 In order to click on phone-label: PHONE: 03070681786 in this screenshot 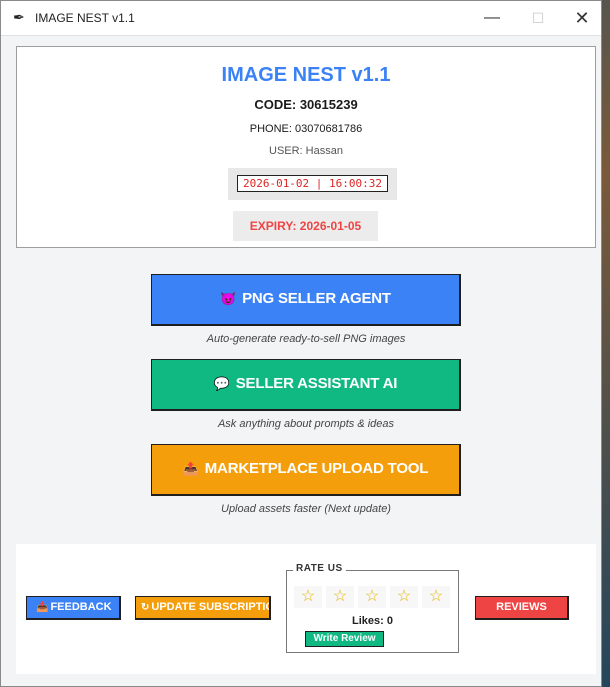, I will do `click(306, 129)`.